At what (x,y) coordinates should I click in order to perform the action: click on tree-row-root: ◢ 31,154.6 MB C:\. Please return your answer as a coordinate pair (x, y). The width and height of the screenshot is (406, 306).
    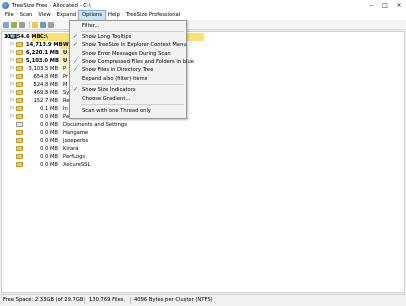
    Looking at the image, I should click on (202, 37).